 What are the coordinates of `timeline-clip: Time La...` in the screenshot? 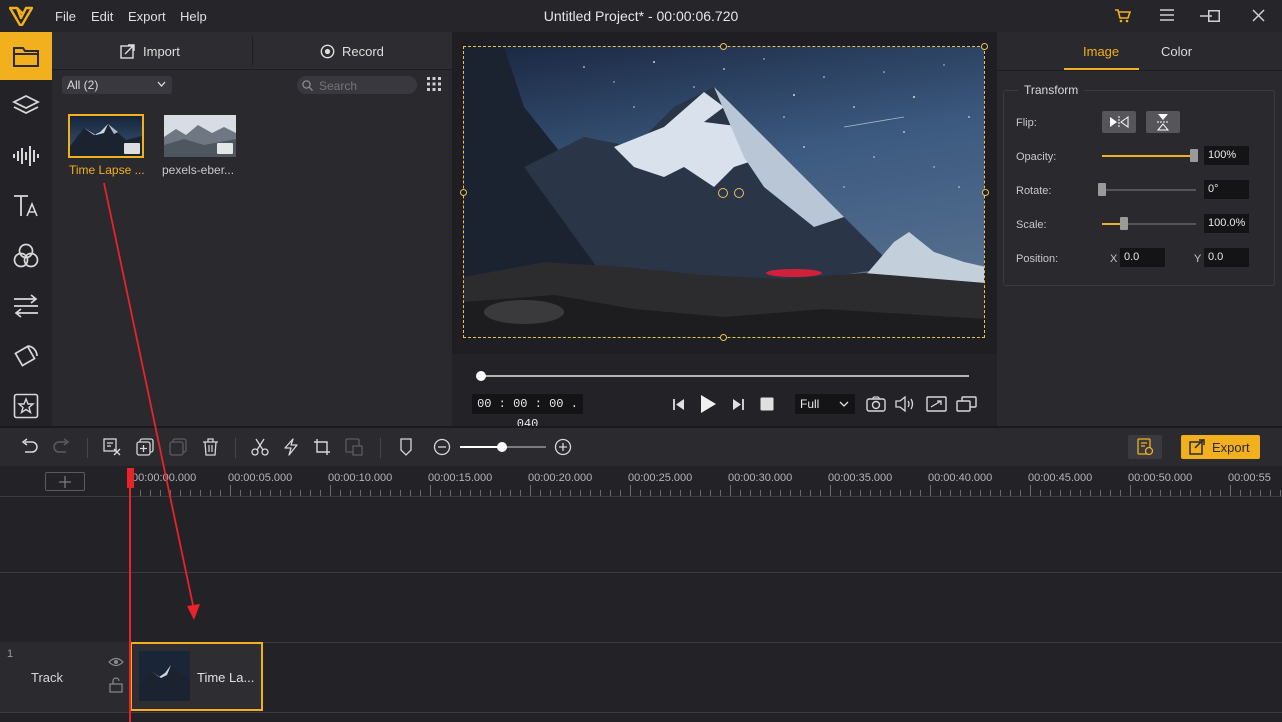 It's located at (196, 676).